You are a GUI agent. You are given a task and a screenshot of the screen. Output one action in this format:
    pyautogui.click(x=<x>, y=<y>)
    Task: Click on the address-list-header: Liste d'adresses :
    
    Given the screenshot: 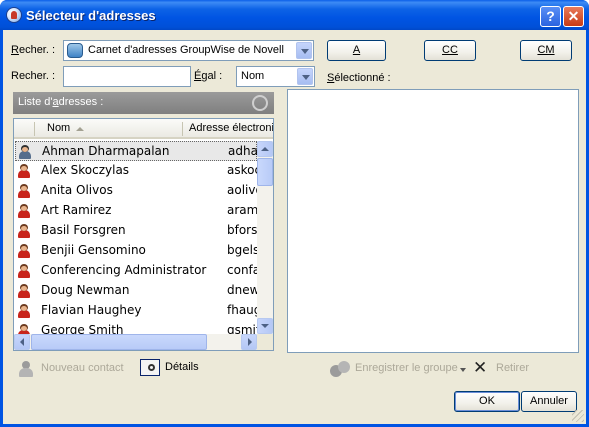 What is the action you would take?
    pyautogui.click(x=143, y=103)
    